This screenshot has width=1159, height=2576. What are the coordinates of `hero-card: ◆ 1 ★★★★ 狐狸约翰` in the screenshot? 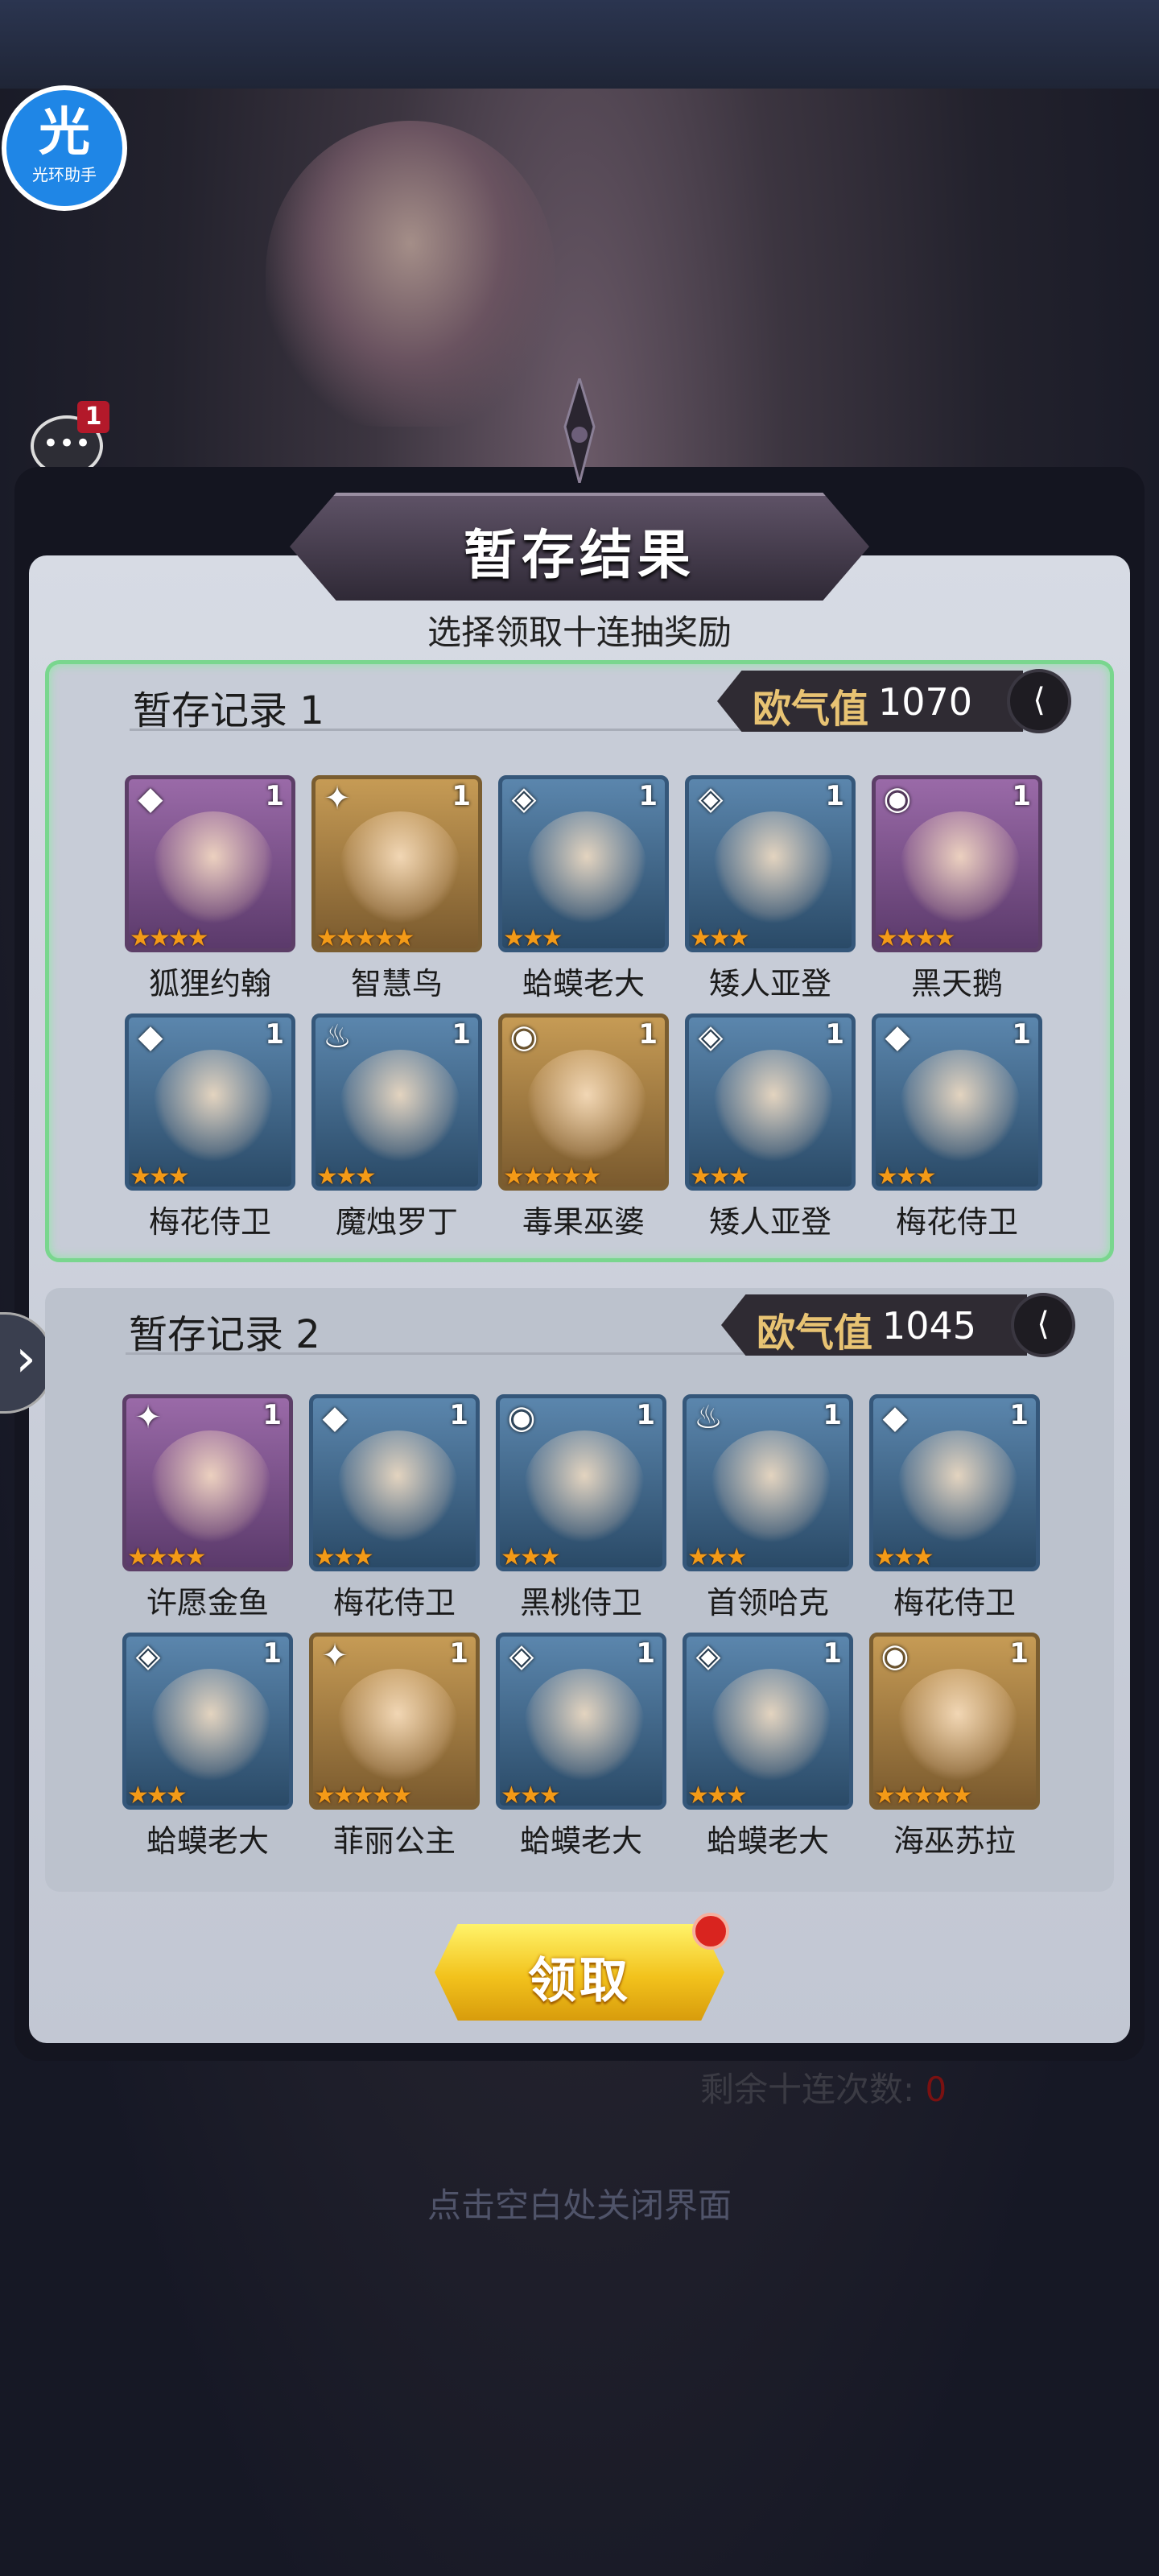 It's located at (210, 888).